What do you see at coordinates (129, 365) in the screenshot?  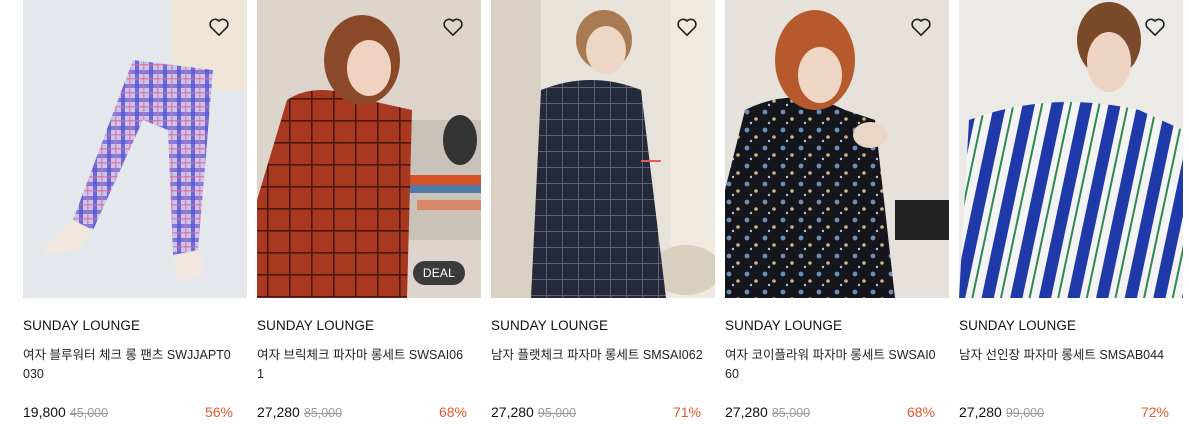 I see `product-title: 여자 블루워터 체크 롱 팬츠 SWJJAPT0030` at bounding box center [129, 365].